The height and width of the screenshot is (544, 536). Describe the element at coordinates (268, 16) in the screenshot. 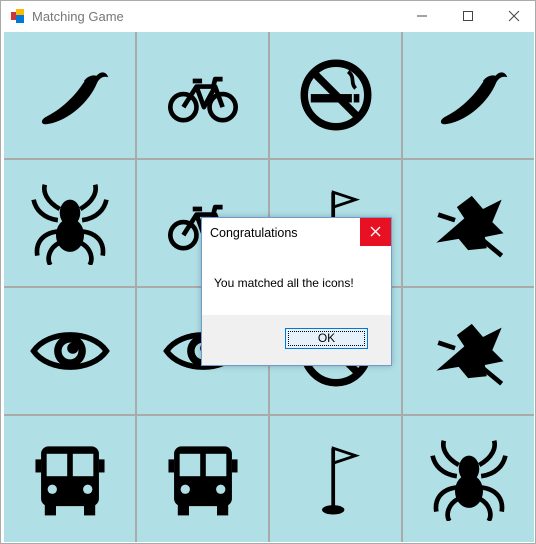

I see `title-bar: Matching Game` at that location.